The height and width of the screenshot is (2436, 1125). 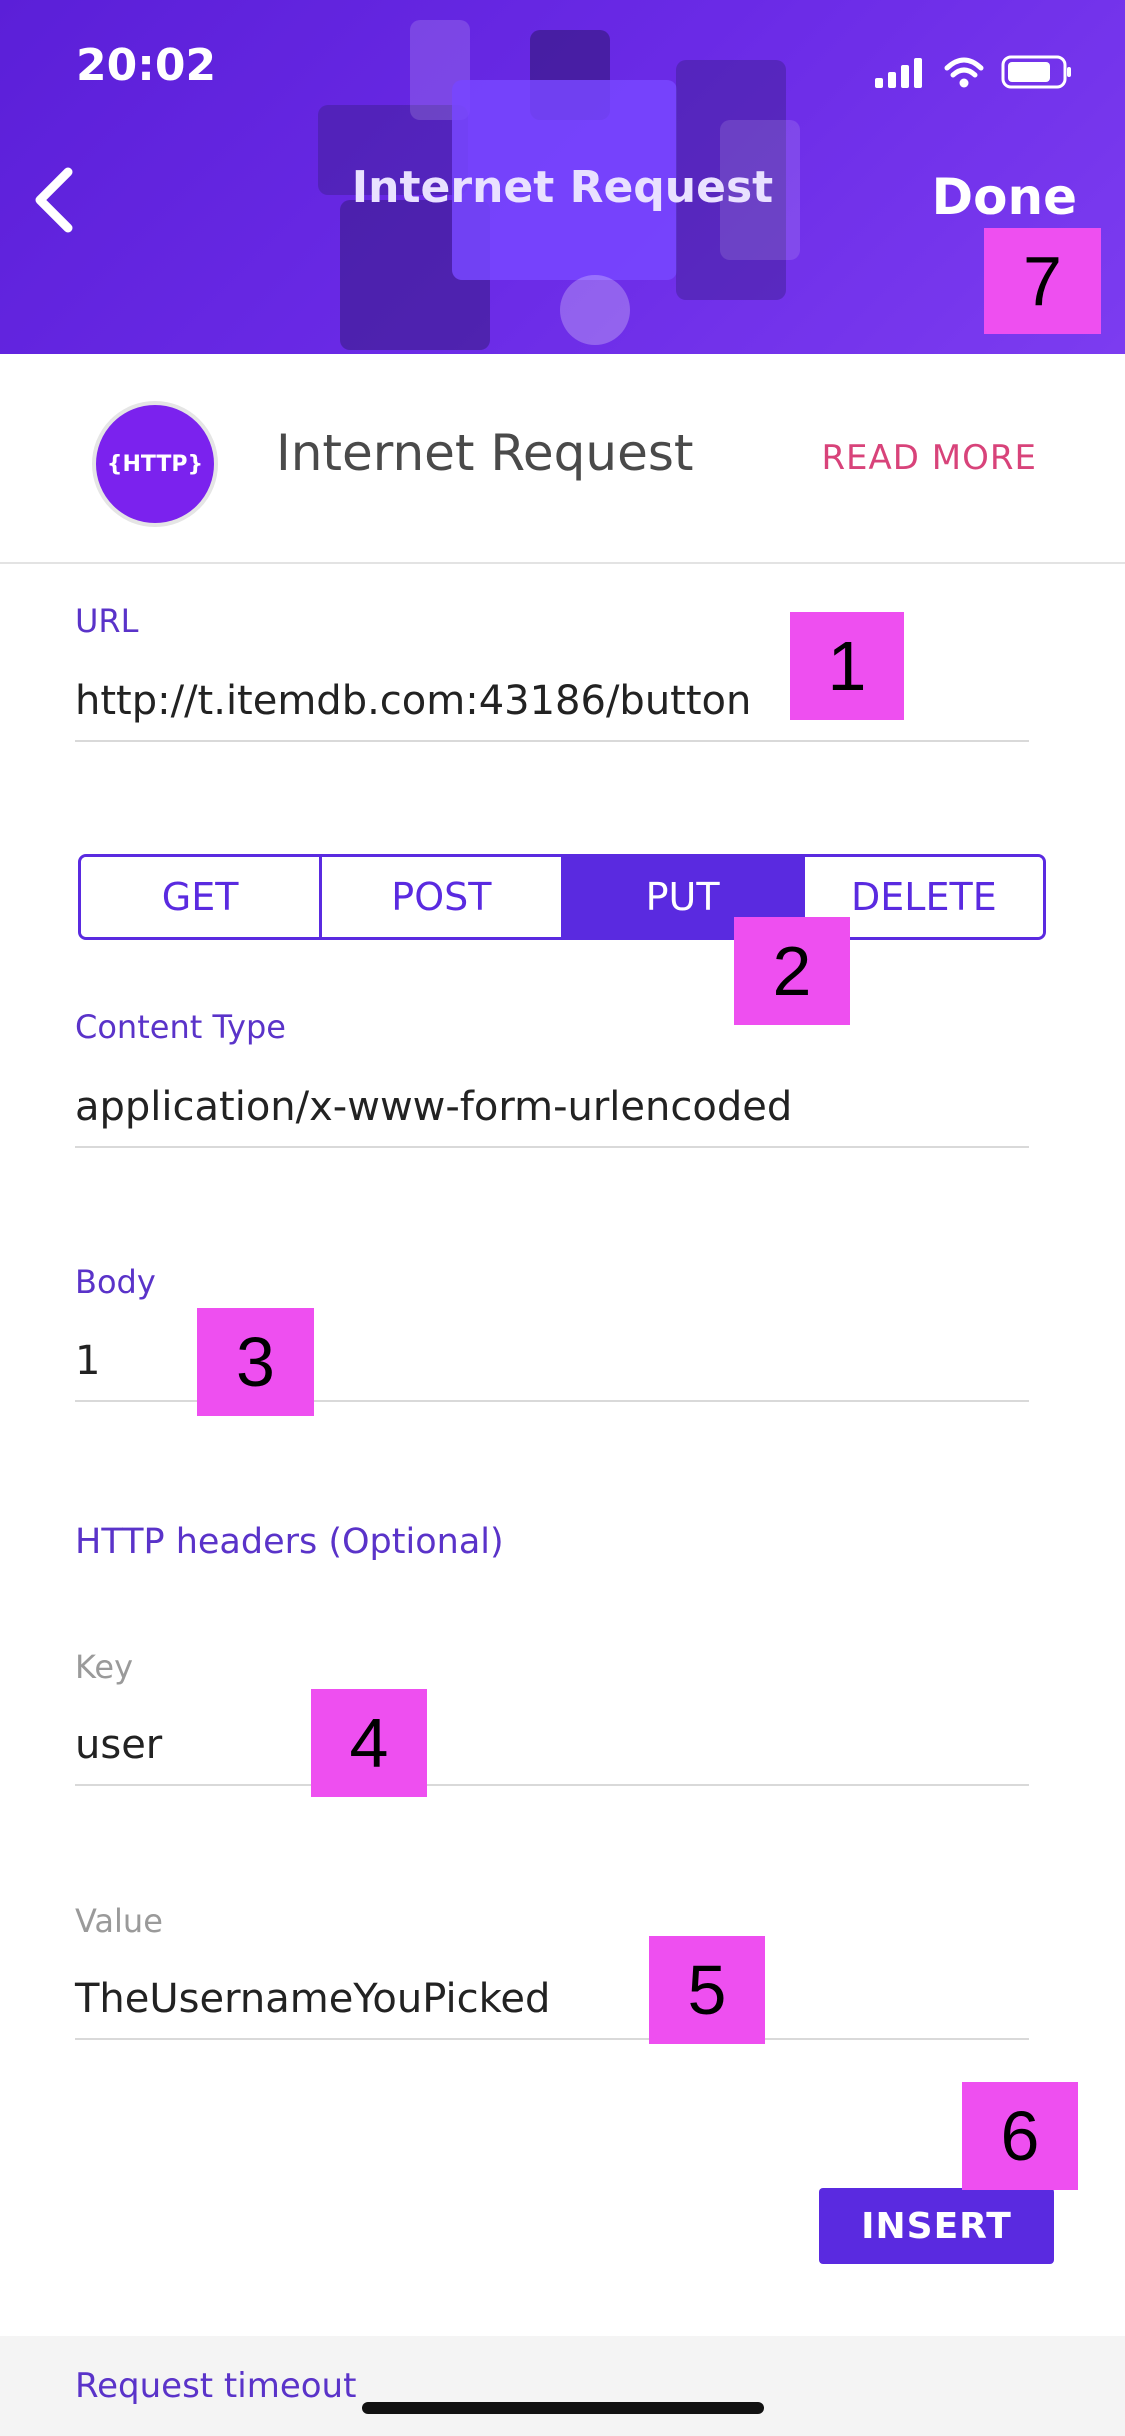 I want to click on header-value-label: Value, so click(x=119, y=1921).